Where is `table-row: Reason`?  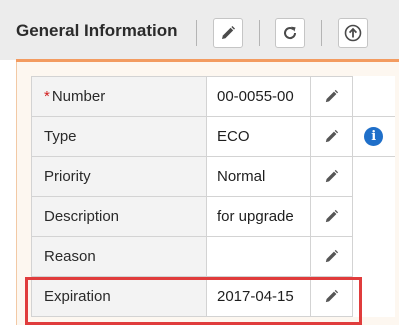 table-row: Reason is located at coordinates (213, 256).